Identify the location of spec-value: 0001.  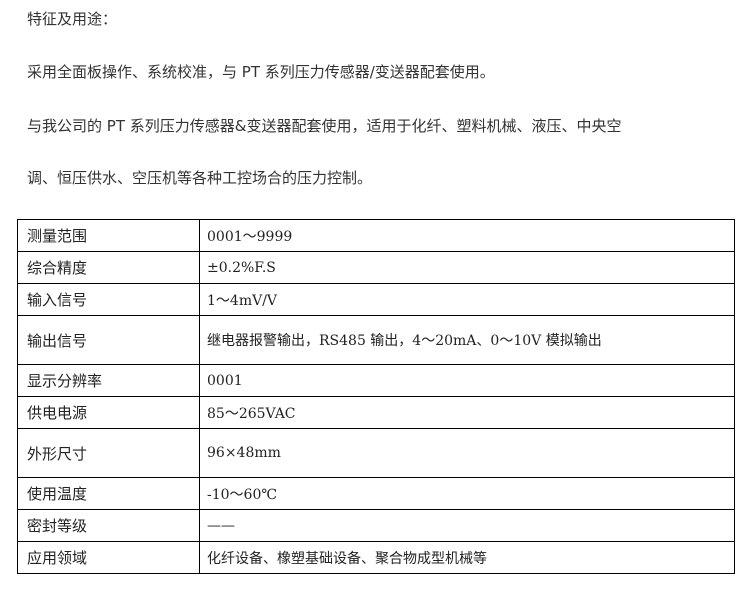
(467, 380).